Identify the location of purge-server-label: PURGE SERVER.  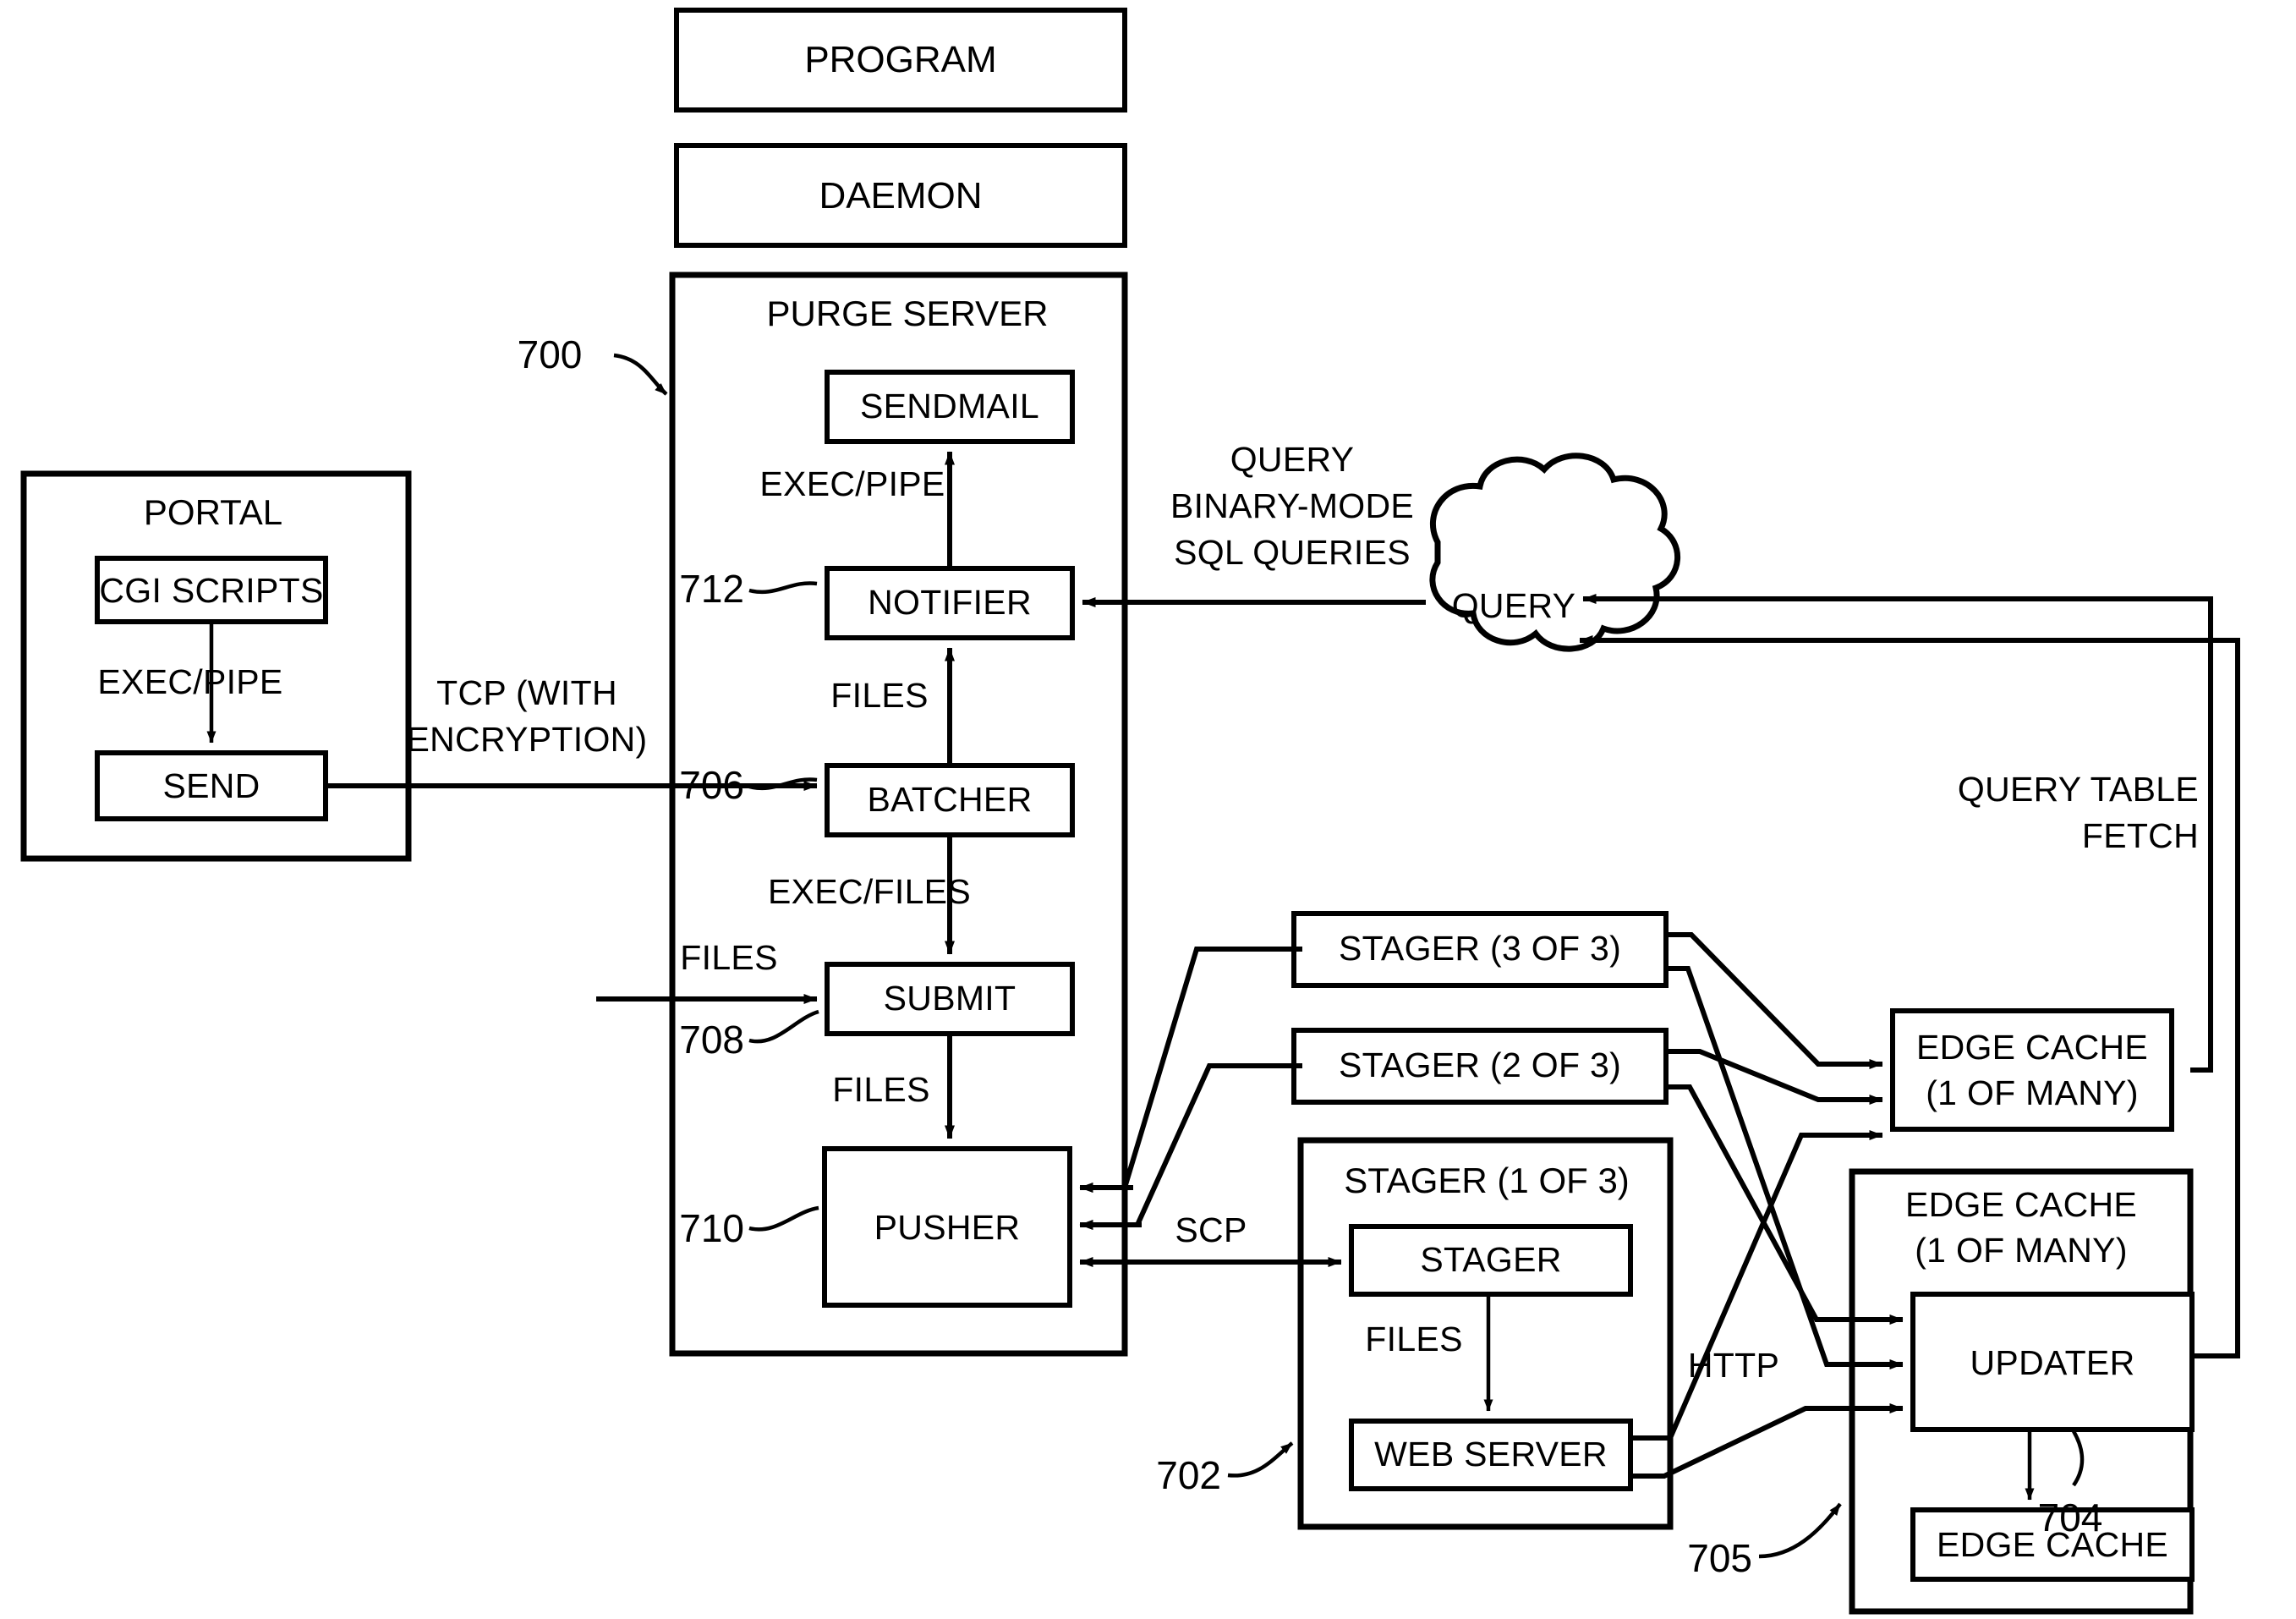
(908, 313).